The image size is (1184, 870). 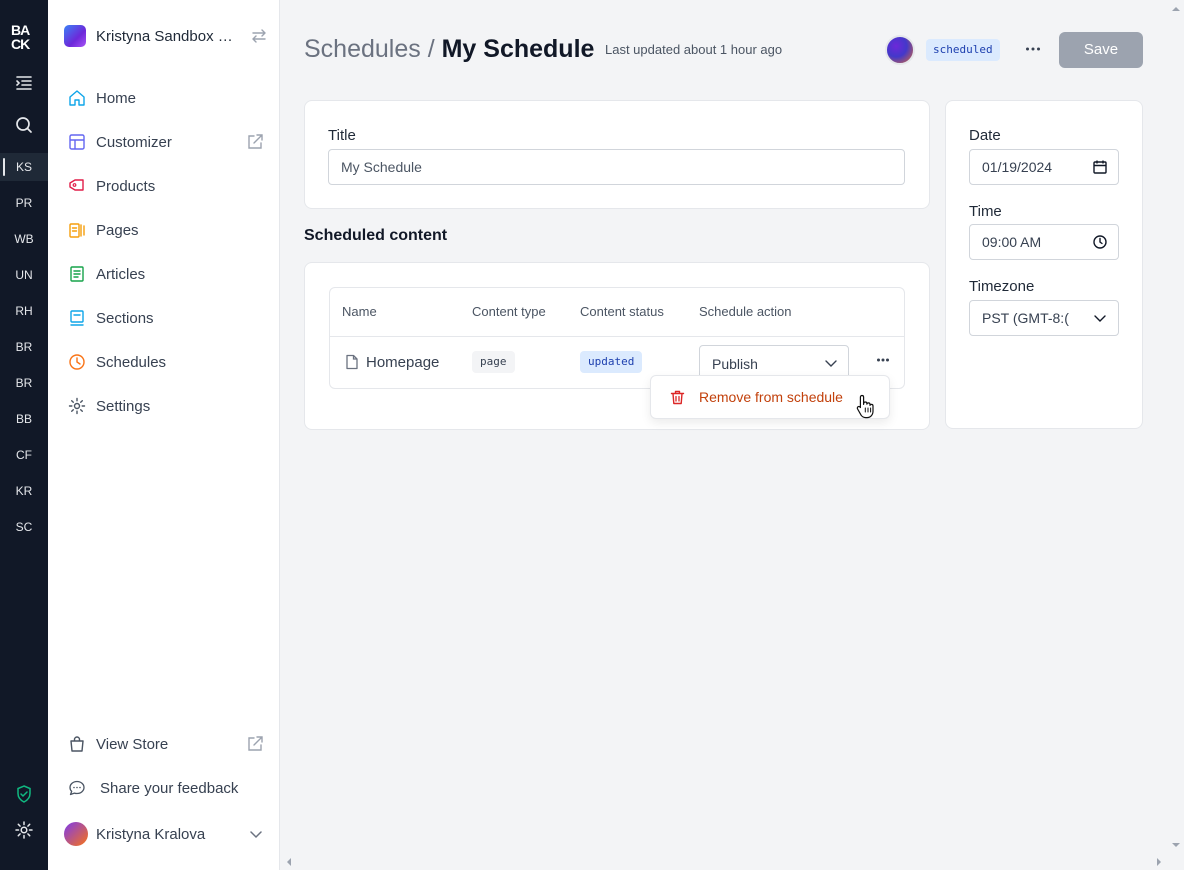 What do you see at coordinates (24, 203) in the screenshot?
I see `workspace-pr: PR` at bounding box center [24, 203].